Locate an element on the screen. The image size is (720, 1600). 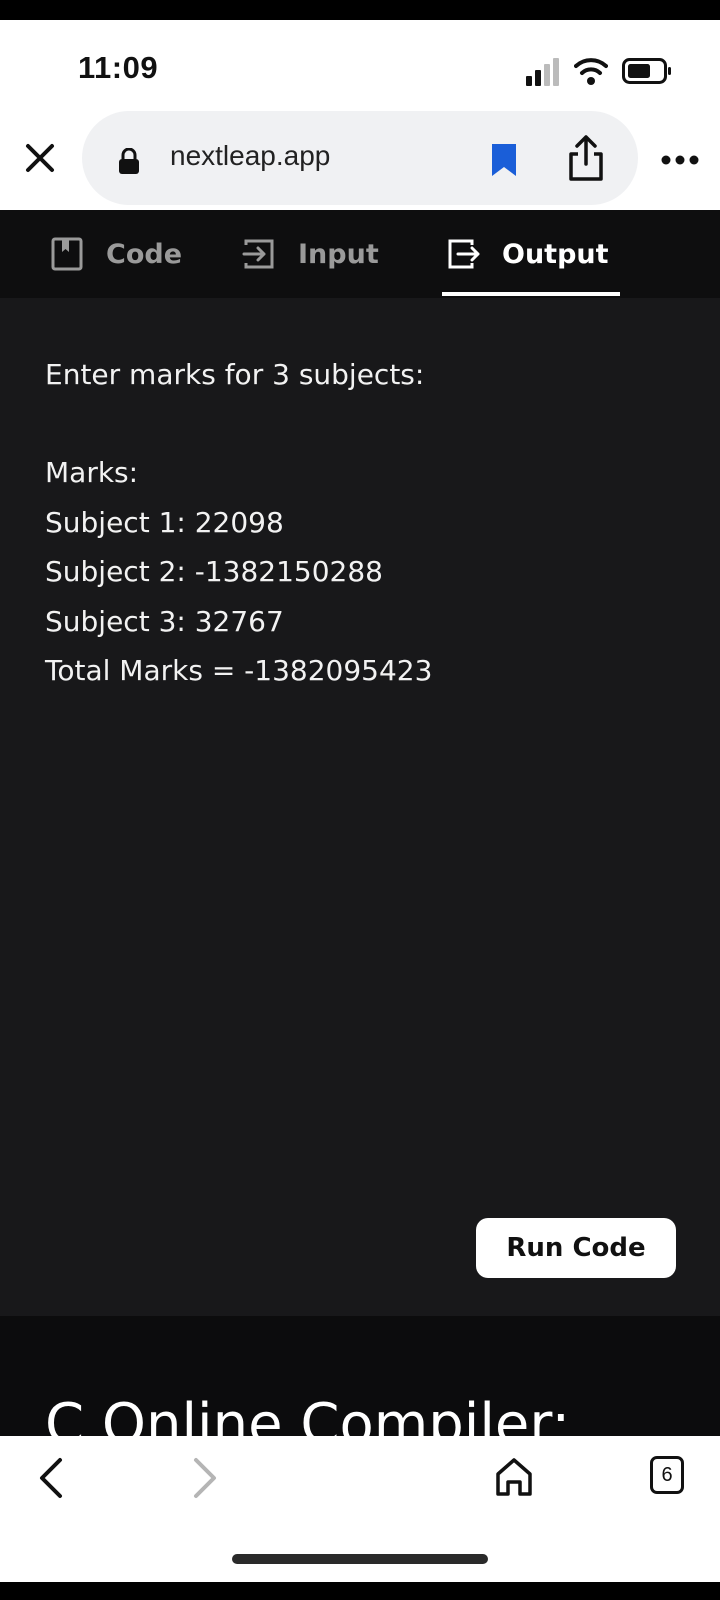
close-icon is located at coordinates (40, 158).